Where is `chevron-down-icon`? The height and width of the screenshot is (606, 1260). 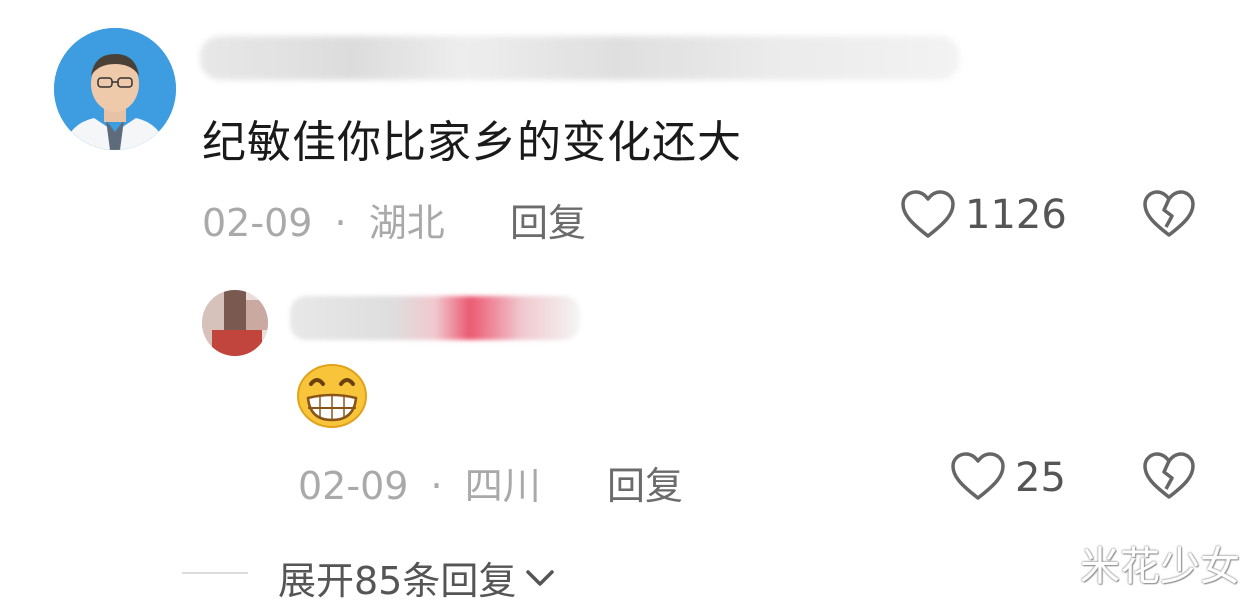
chevron-down-icon is located at coordinates (540, 578).